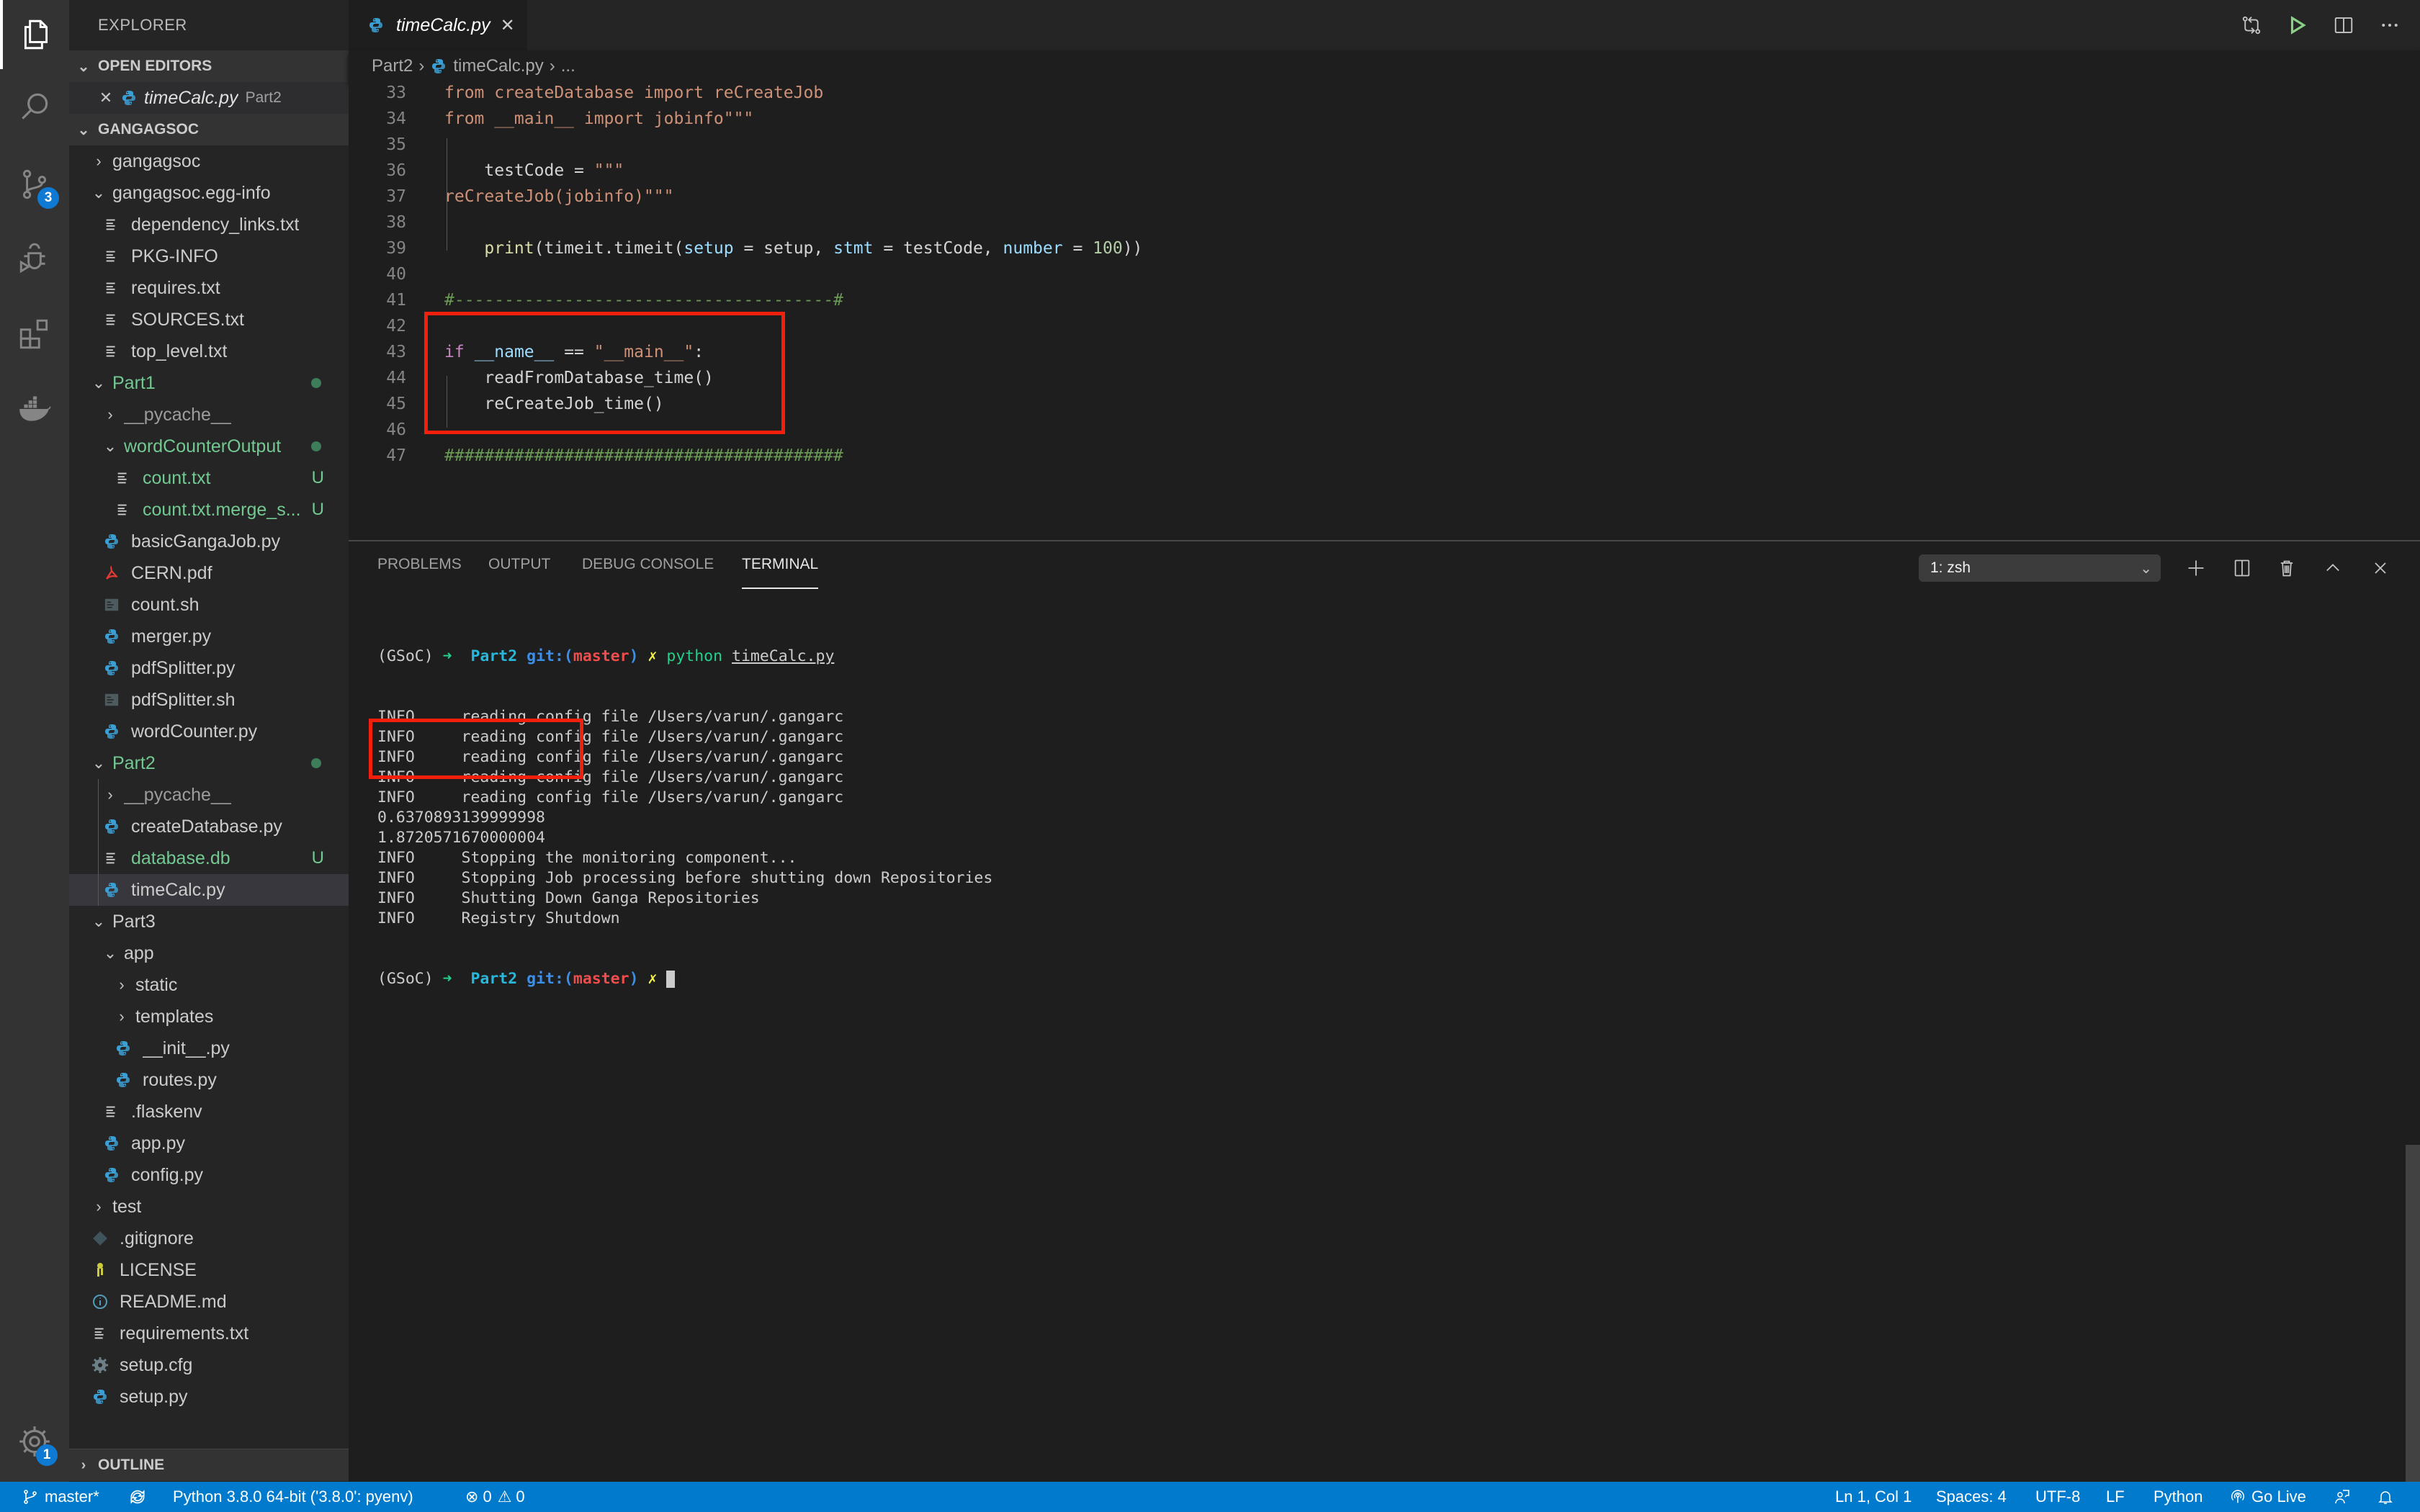 This screenshot has height=1512, width=2420. I want to click on tree-folder: ⌄ Part3, so click(209, 921).